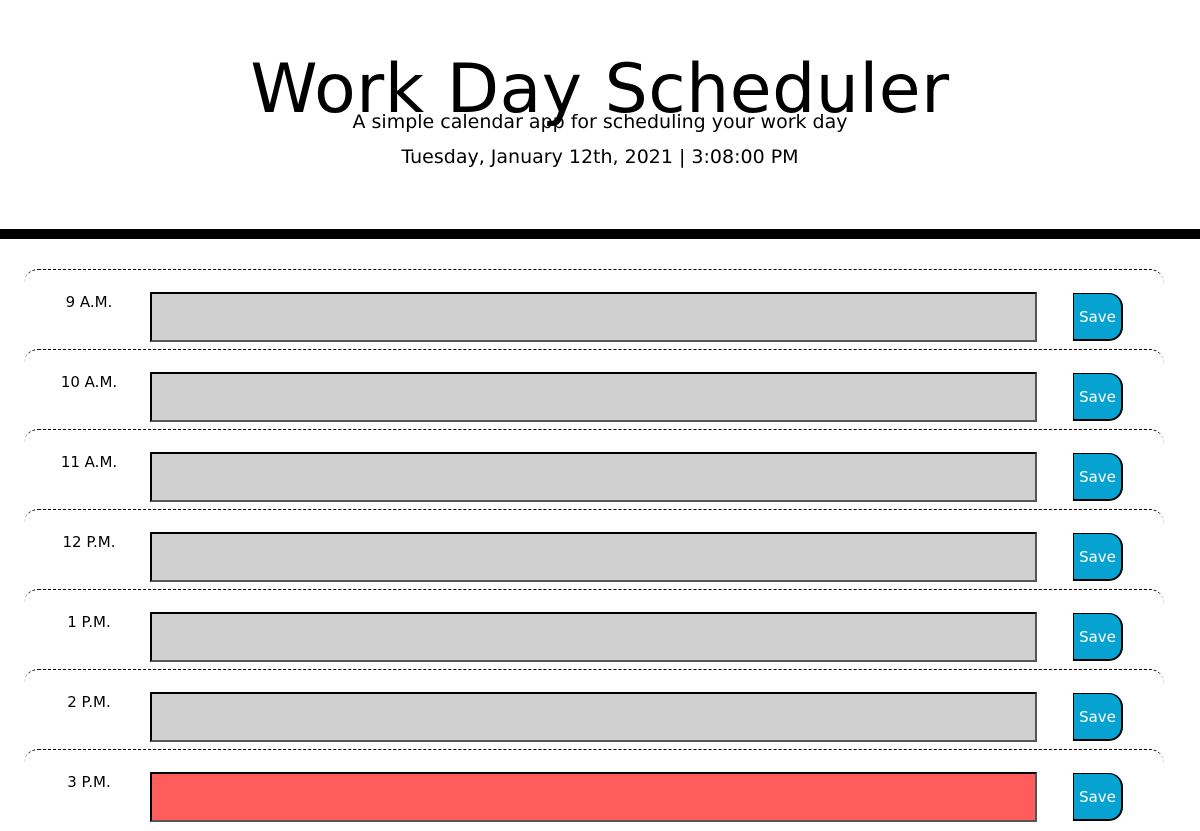 The height and width of the screenshot is (831, 1200). I want to click on time-block-row: 9 A.M. Save, so click(594, 309).